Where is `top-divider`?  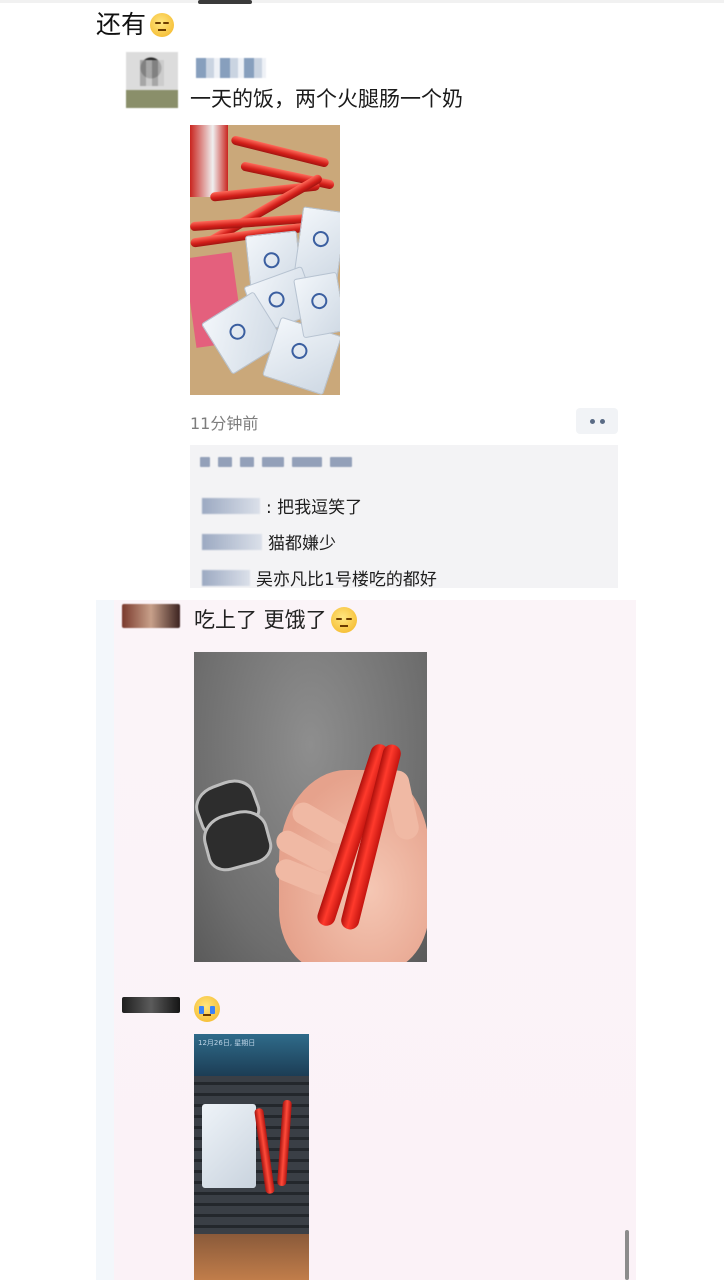 top-divider is located at coordinates (362, 1).